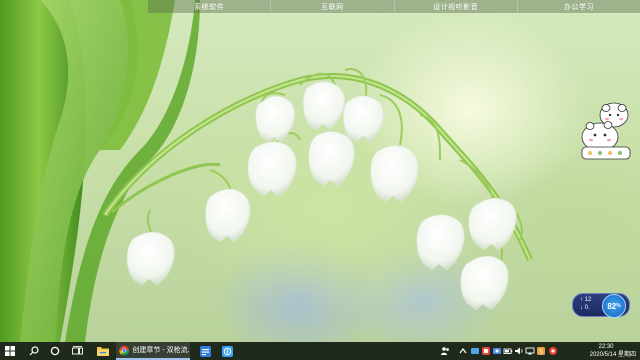 This screenshot has width=640, height=360. I want to click on folder-icon, so click(103, 351).